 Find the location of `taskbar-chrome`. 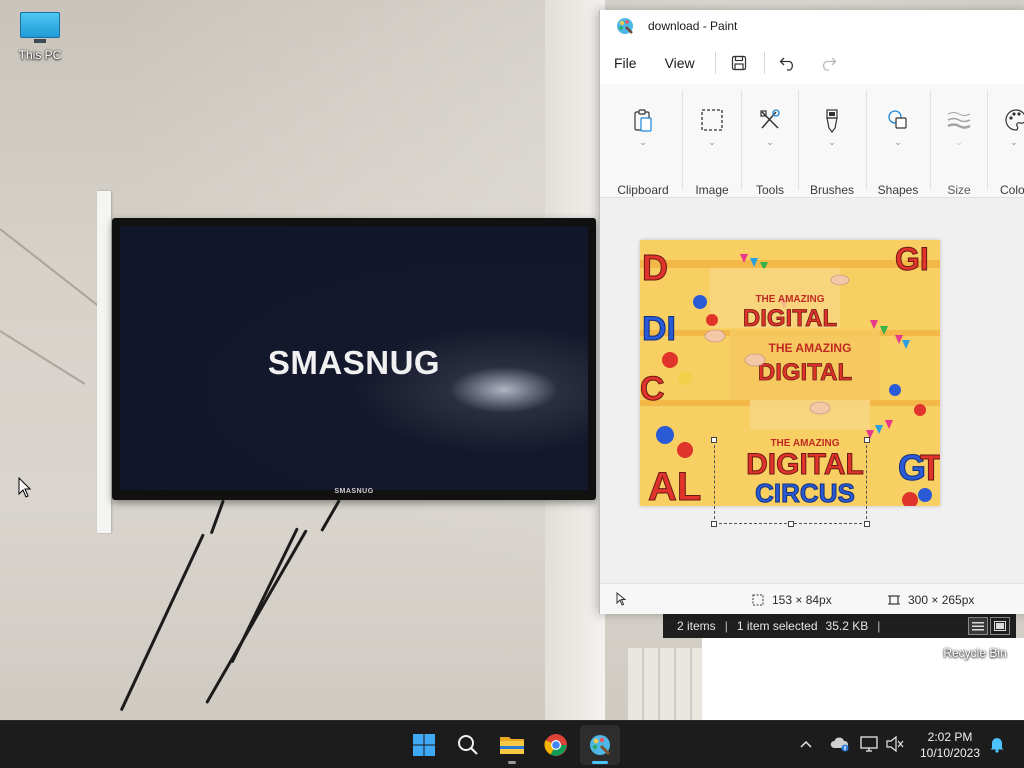

taskbar-chrome is located at coordinates (556, 745).